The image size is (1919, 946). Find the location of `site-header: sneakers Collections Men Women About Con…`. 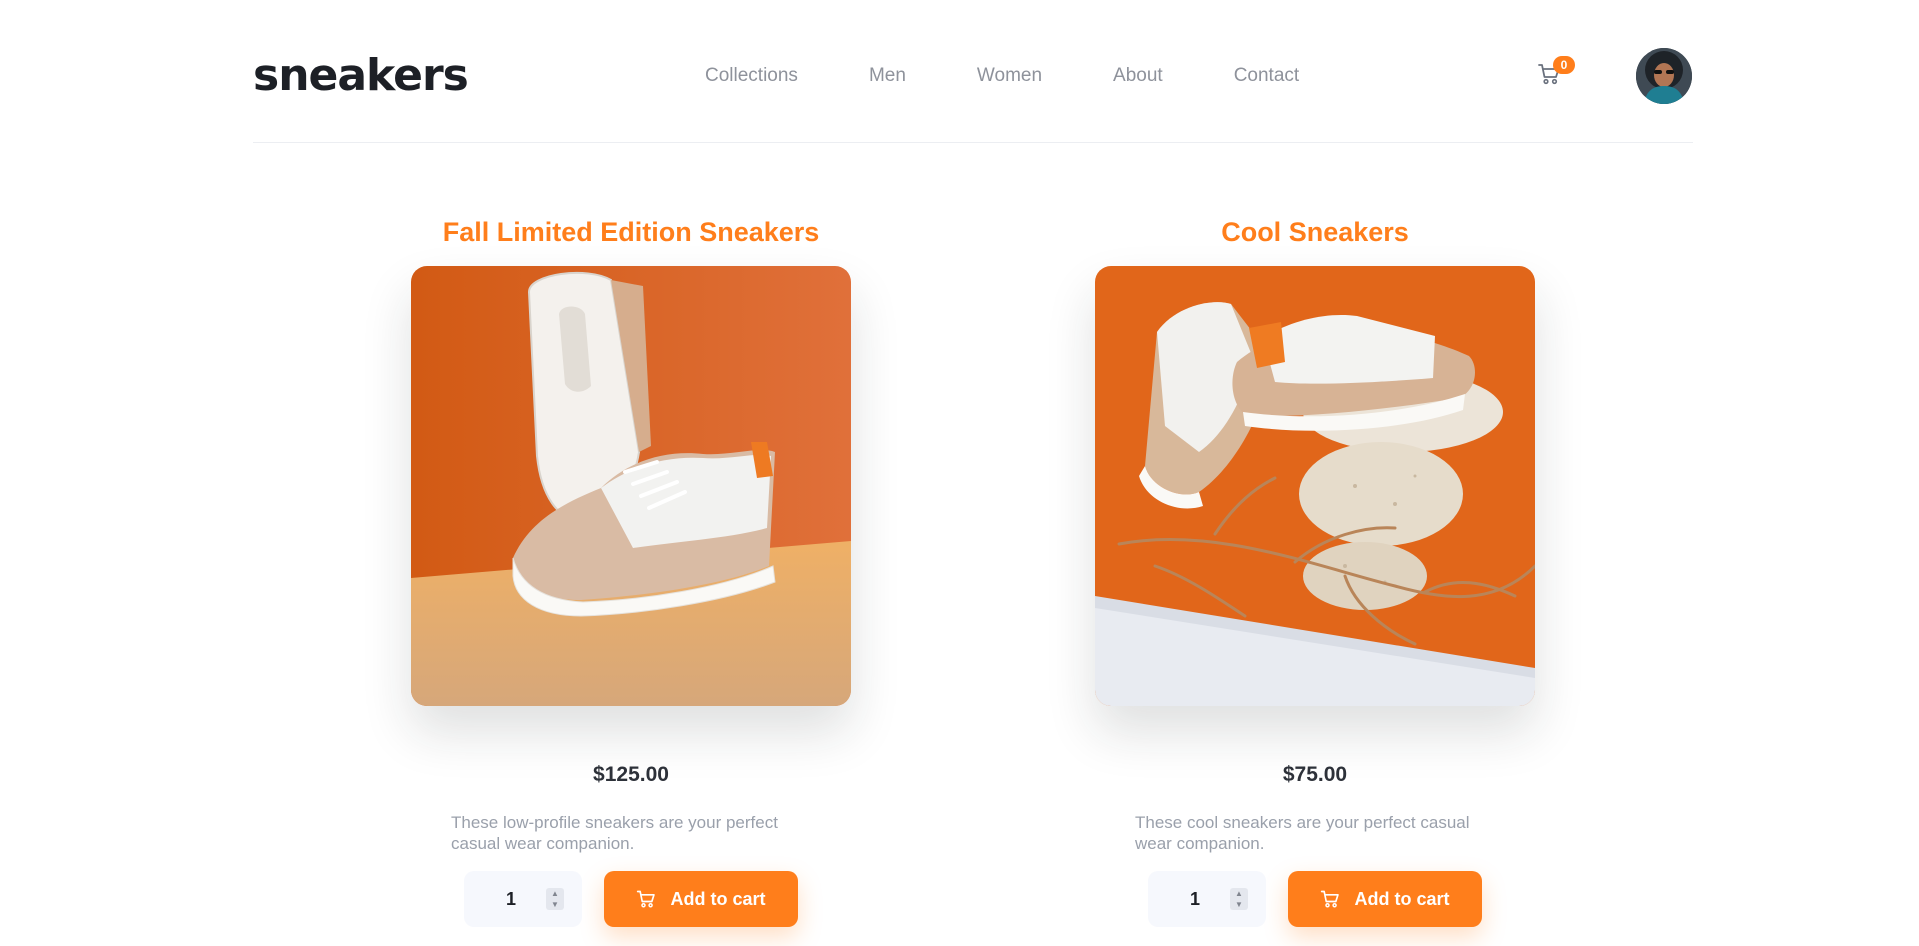

site-header: sneakers Collections Men Women About Con… is located at coordinates (973, 71).